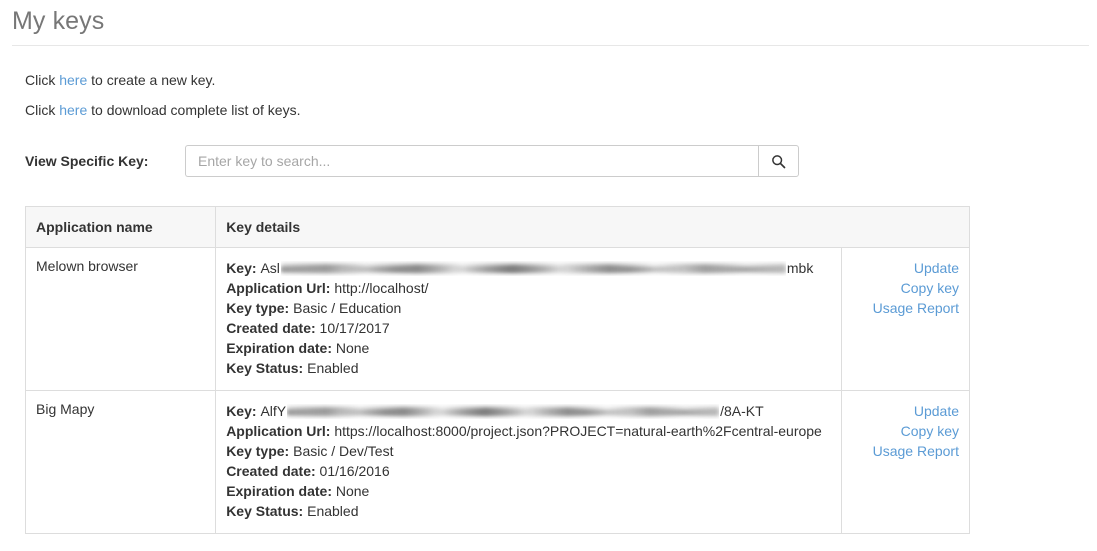  I want to click on key-type-row: Key type: Basic / Dev/Test, so click(528, 451).